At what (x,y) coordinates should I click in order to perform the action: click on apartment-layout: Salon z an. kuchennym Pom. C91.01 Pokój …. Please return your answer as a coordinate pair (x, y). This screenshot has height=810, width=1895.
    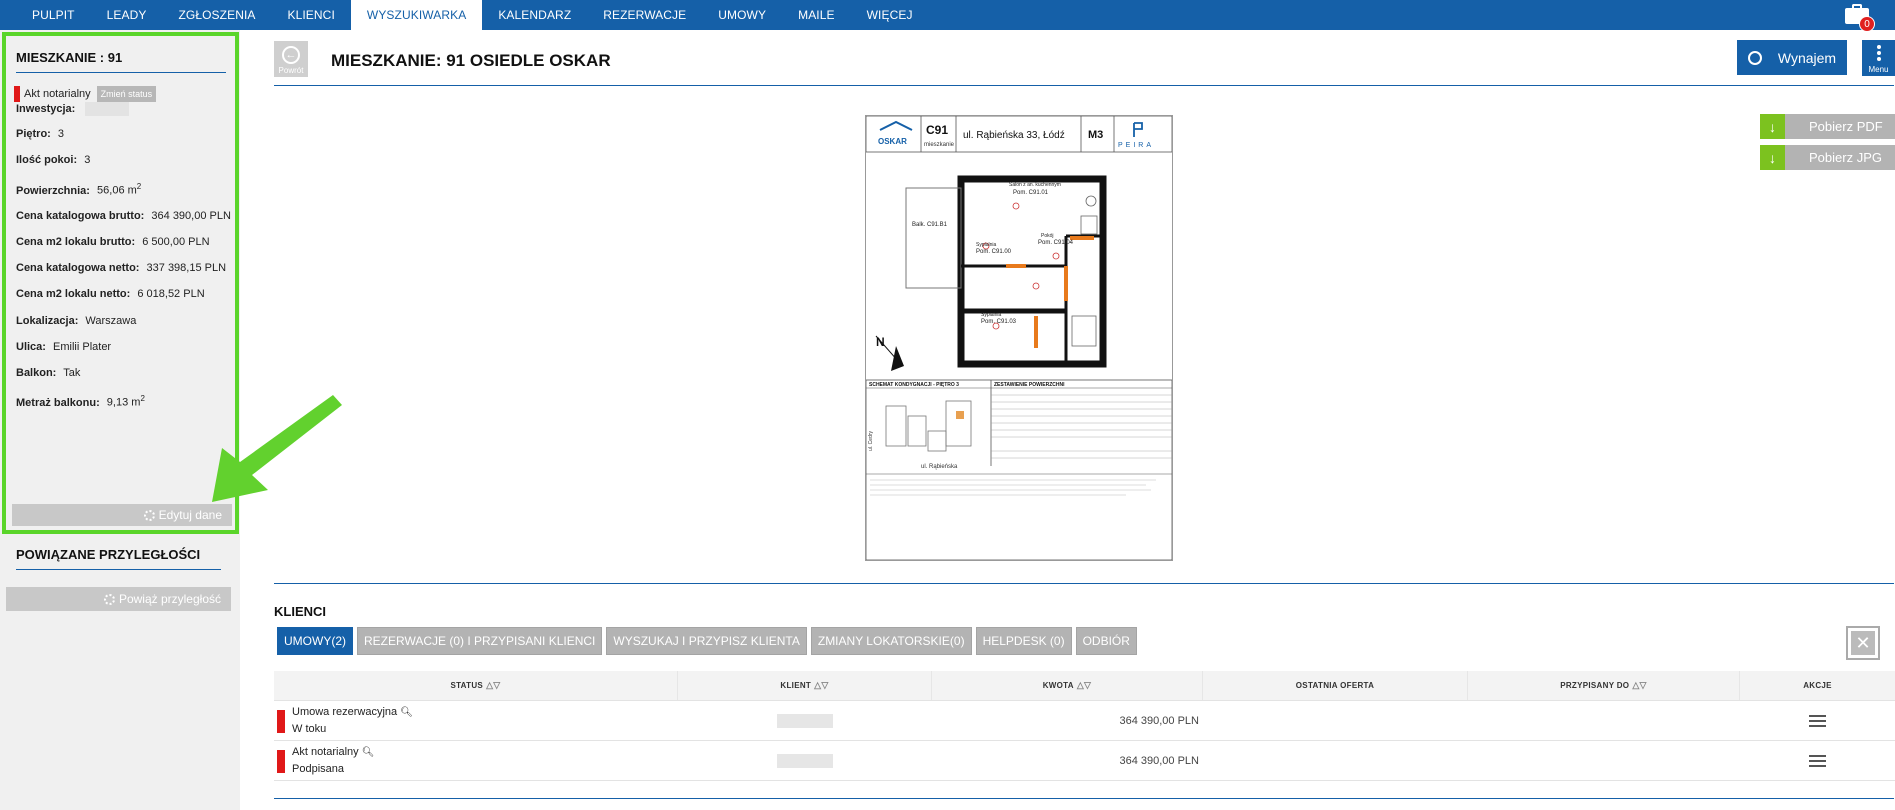
    Looking at the image, I should click on (991, 273).